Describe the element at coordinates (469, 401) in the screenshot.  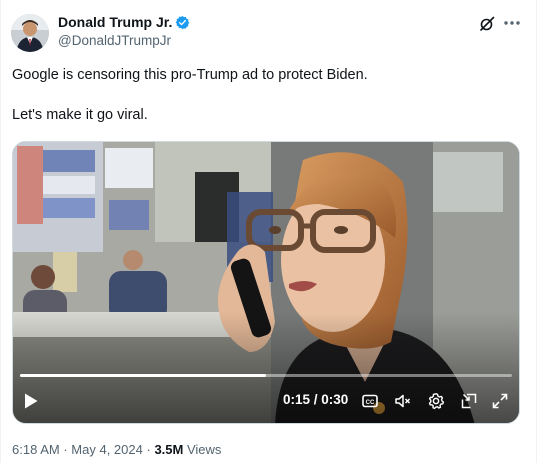
I see `picture-in-picture-icon` at that location.